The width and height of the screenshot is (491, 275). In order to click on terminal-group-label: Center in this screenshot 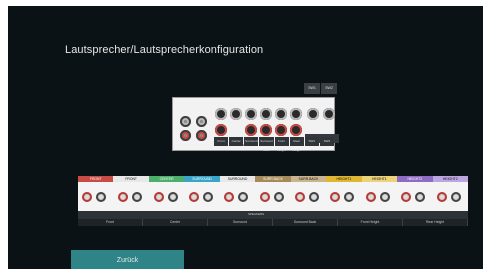, I will do `click(175, 222)`.